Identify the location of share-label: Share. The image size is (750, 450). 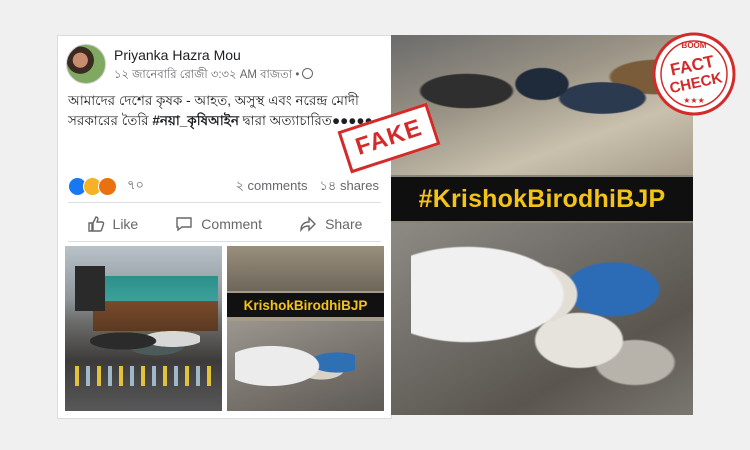
(344, 224).